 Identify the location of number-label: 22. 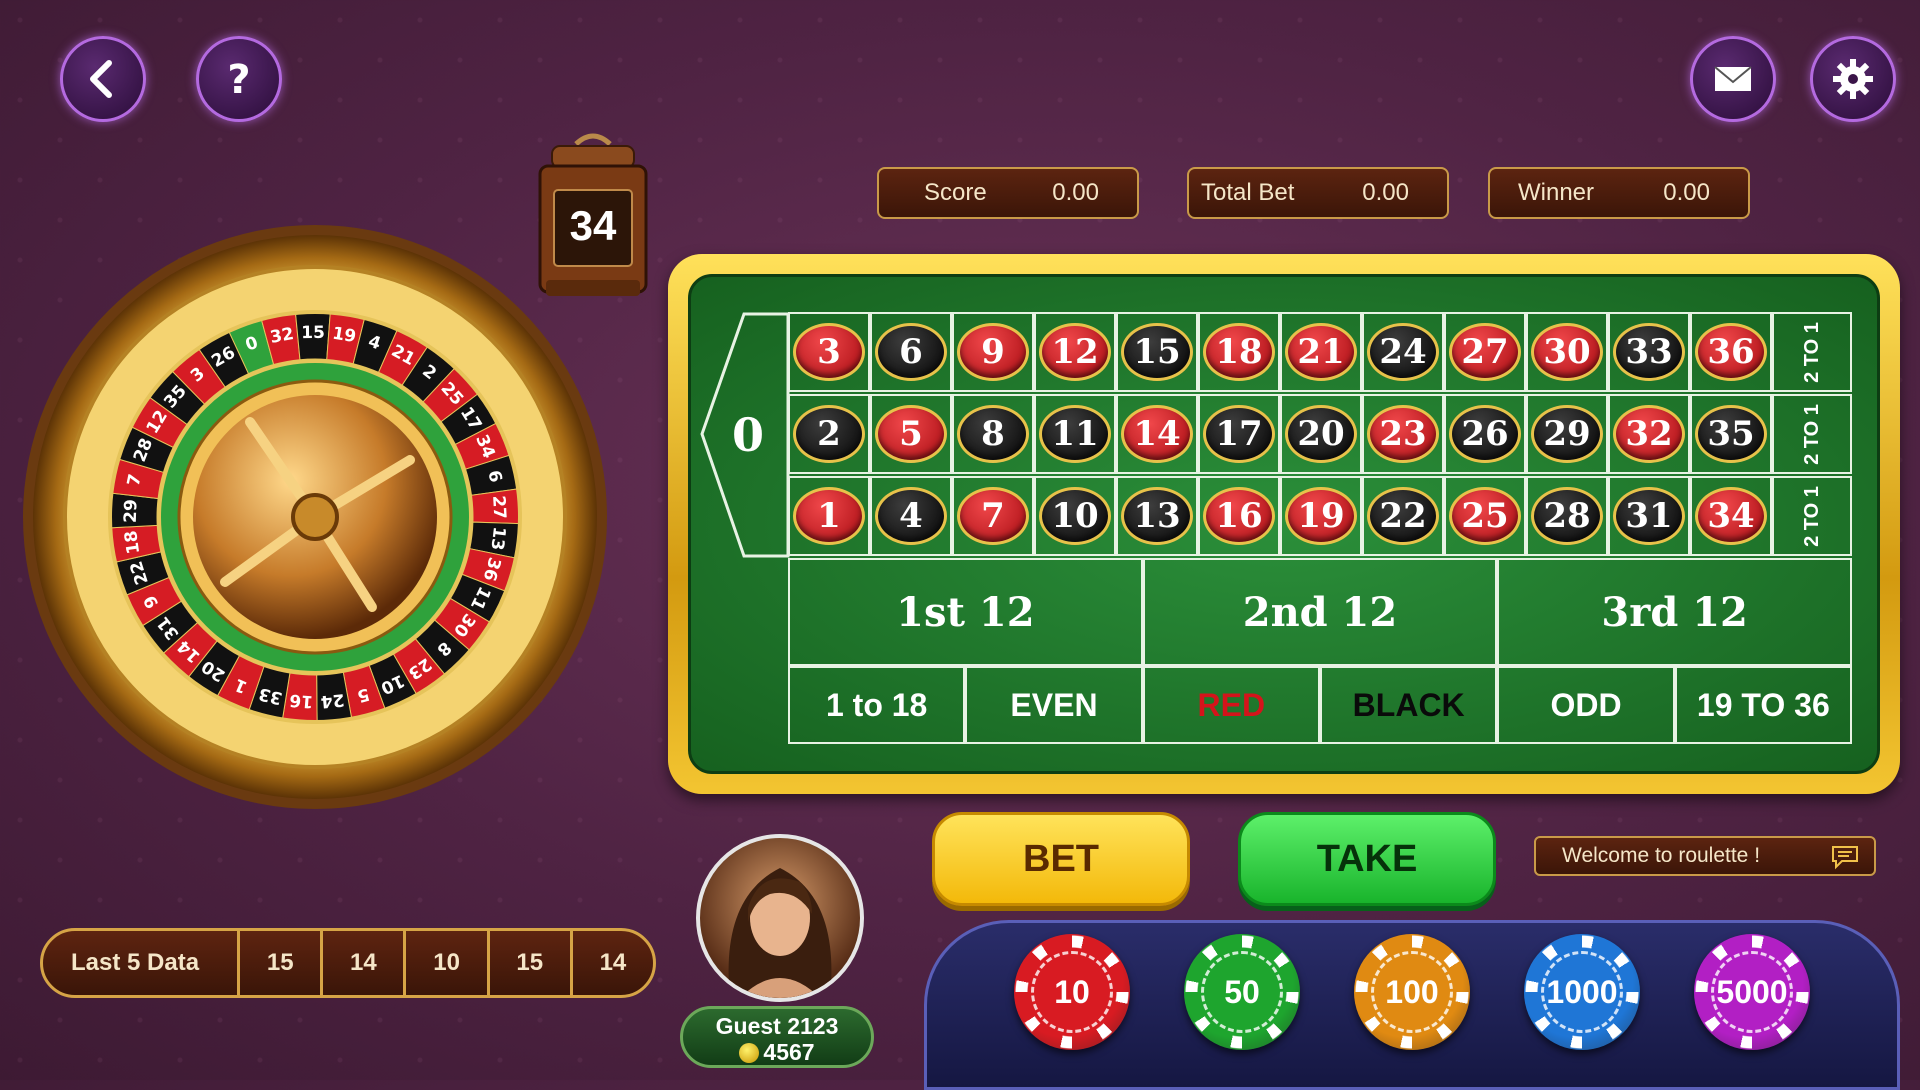
(1403, 516).